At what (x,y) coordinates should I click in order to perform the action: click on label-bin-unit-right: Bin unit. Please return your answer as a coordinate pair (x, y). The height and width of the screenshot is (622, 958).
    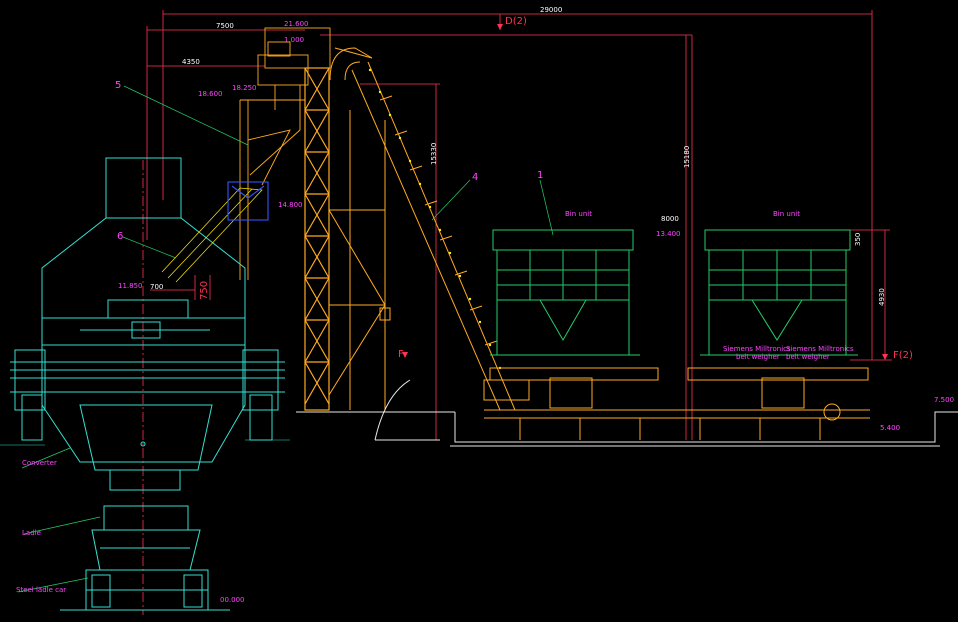
    Looking at the image, I should click on (786, 214).